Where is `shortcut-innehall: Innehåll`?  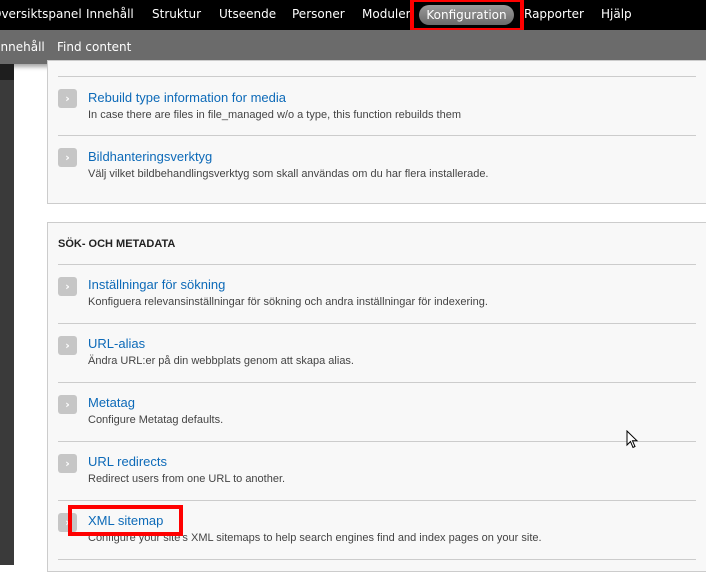 shortcut-innehall: Innehåll is located at coordinates (22, 47).